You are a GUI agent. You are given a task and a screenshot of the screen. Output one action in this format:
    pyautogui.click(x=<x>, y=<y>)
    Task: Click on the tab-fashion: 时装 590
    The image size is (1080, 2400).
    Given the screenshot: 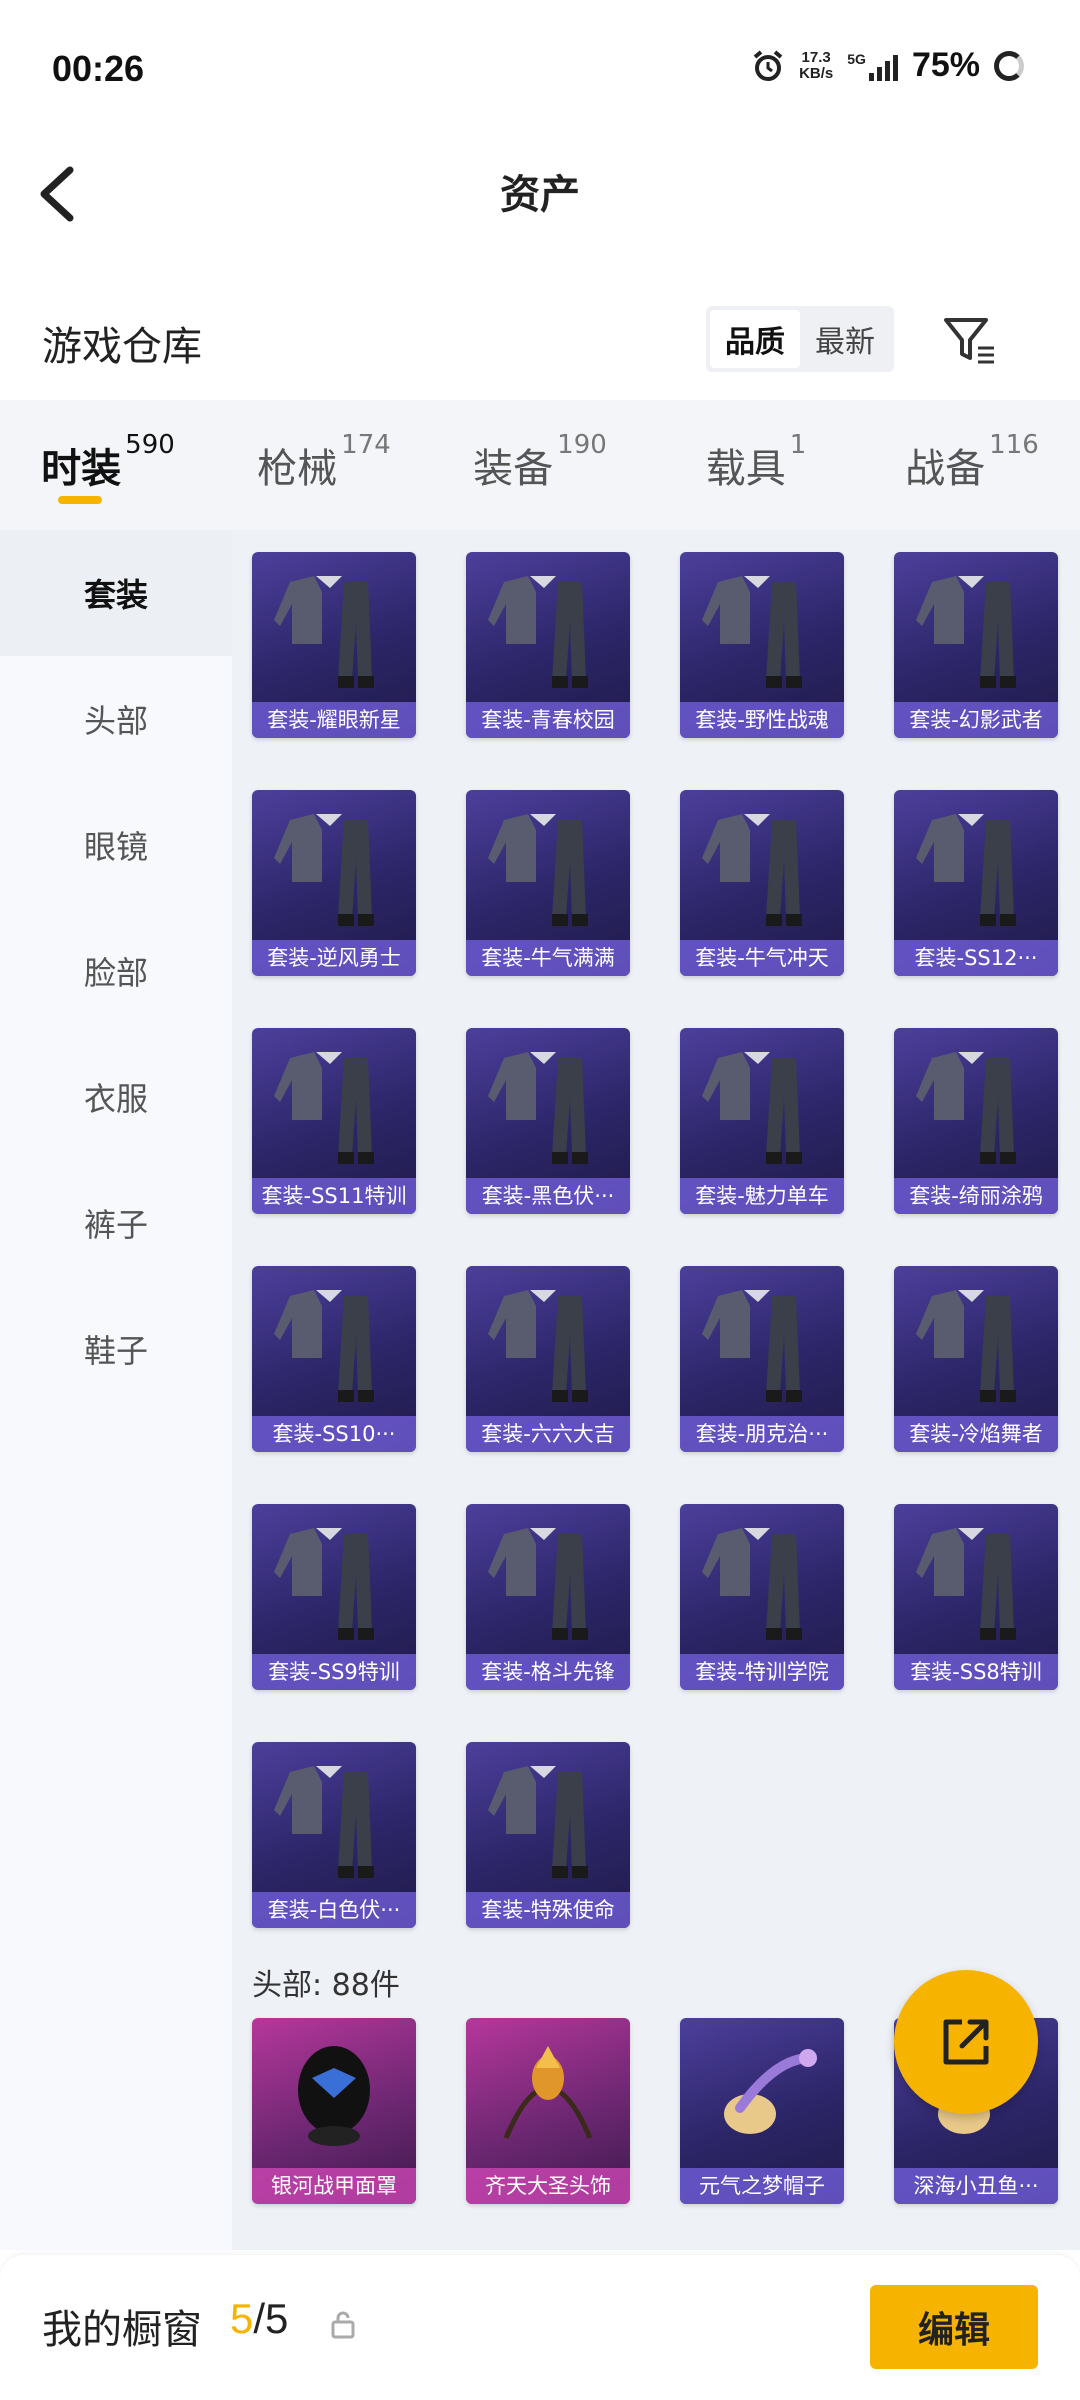 What is the action you would take?
    pyautogui.click(x=108, y=465)
    